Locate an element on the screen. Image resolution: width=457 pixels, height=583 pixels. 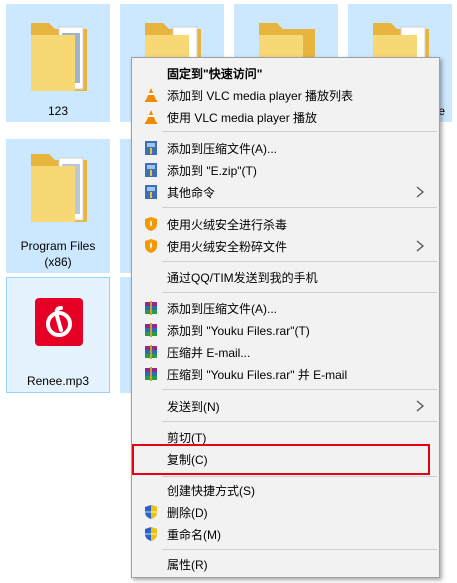
folder-tile-program-files-x86: Program Files (x86) is located at coordinates (58, 206).